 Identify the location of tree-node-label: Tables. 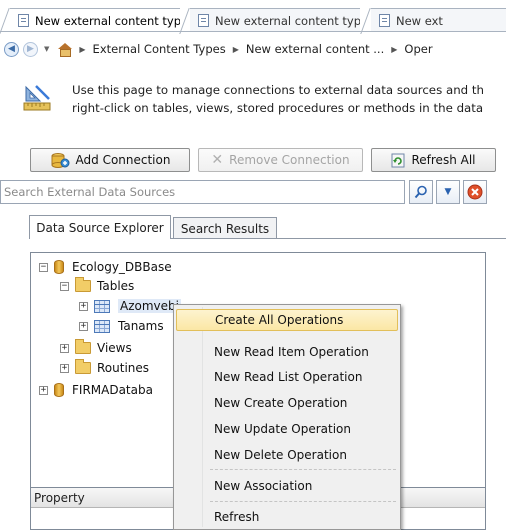
(116, 286).